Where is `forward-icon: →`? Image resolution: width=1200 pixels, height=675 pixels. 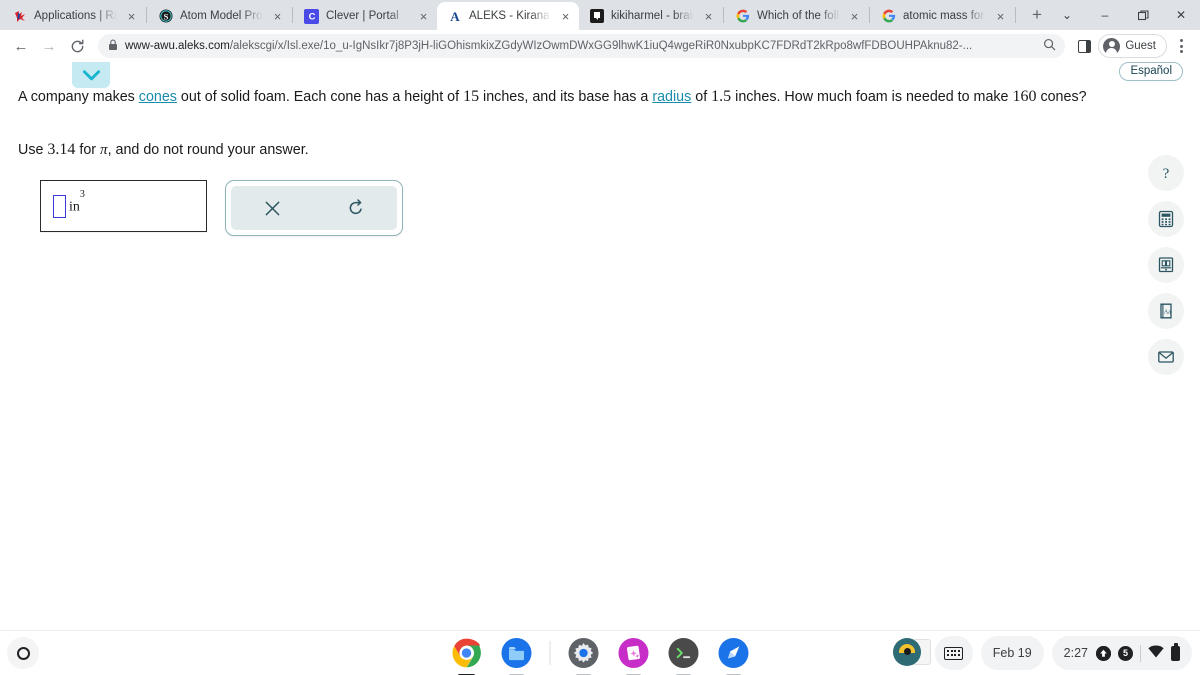 forward-icon: → is located at coordinates (49, 46).